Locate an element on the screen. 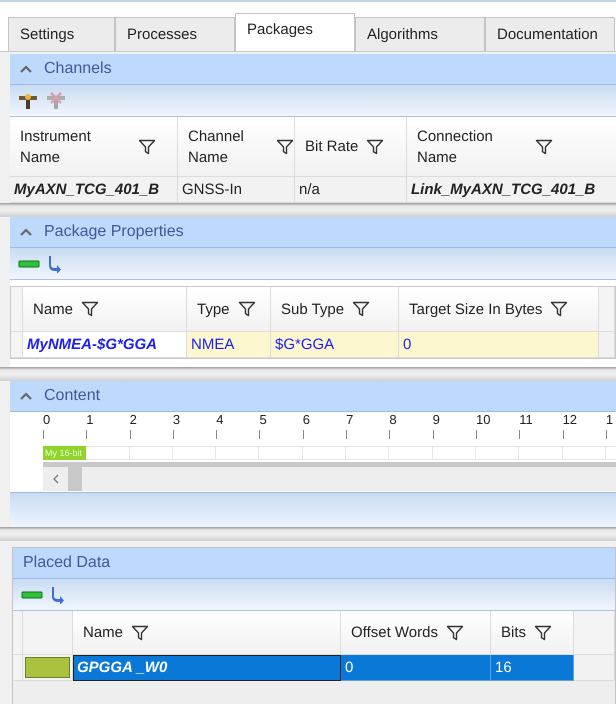 The image size is (616, 704). column-header: Offset Words is located at coordinates (416, 633).